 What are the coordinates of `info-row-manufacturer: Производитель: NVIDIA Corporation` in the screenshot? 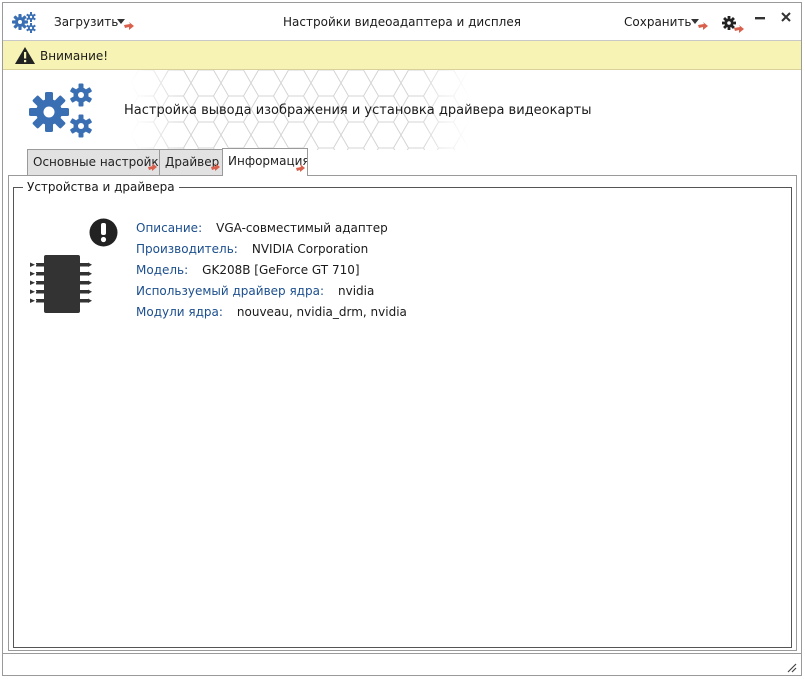 It's located at (252, 249).